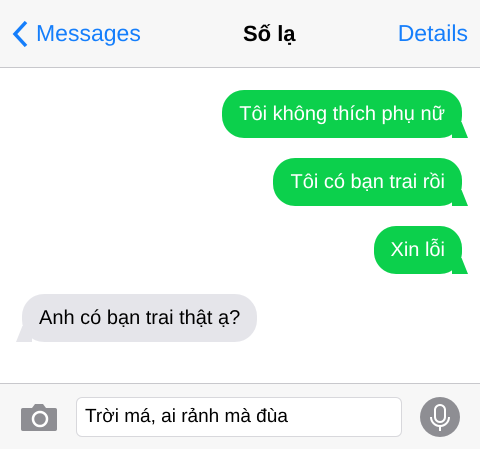 This screenshot has width=480, height=449. I want to click on camera-icon, so click(39, 417).